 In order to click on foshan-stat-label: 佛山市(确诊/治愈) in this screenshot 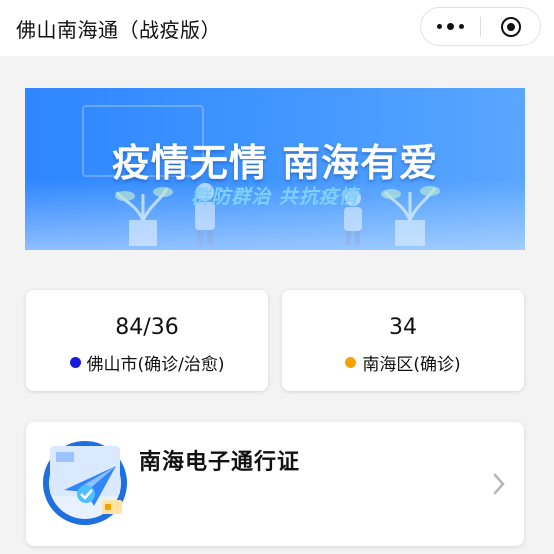, I will do `click(155, 365)`.